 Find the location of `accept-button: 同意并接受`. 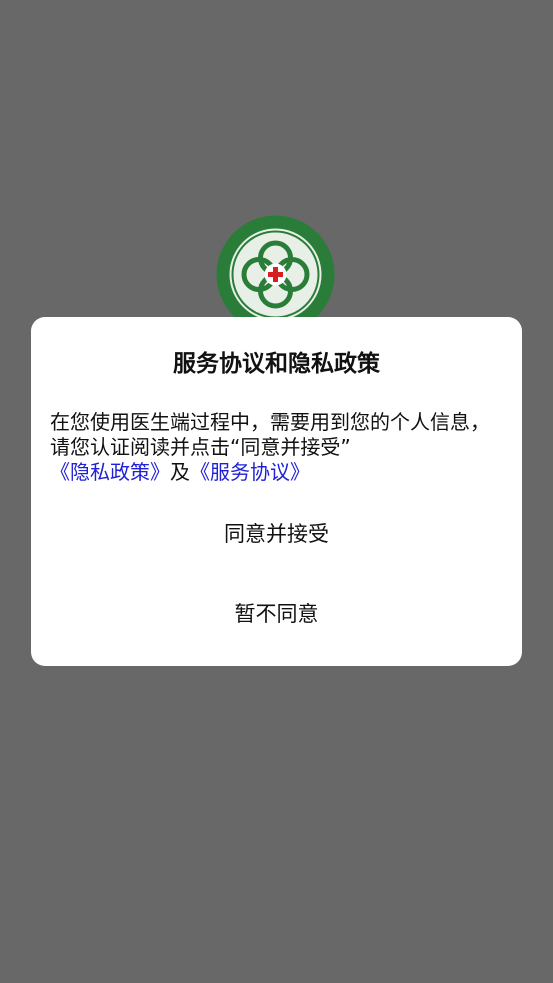

accept-button: 同意并接受 is located at coordinates (276, 534).